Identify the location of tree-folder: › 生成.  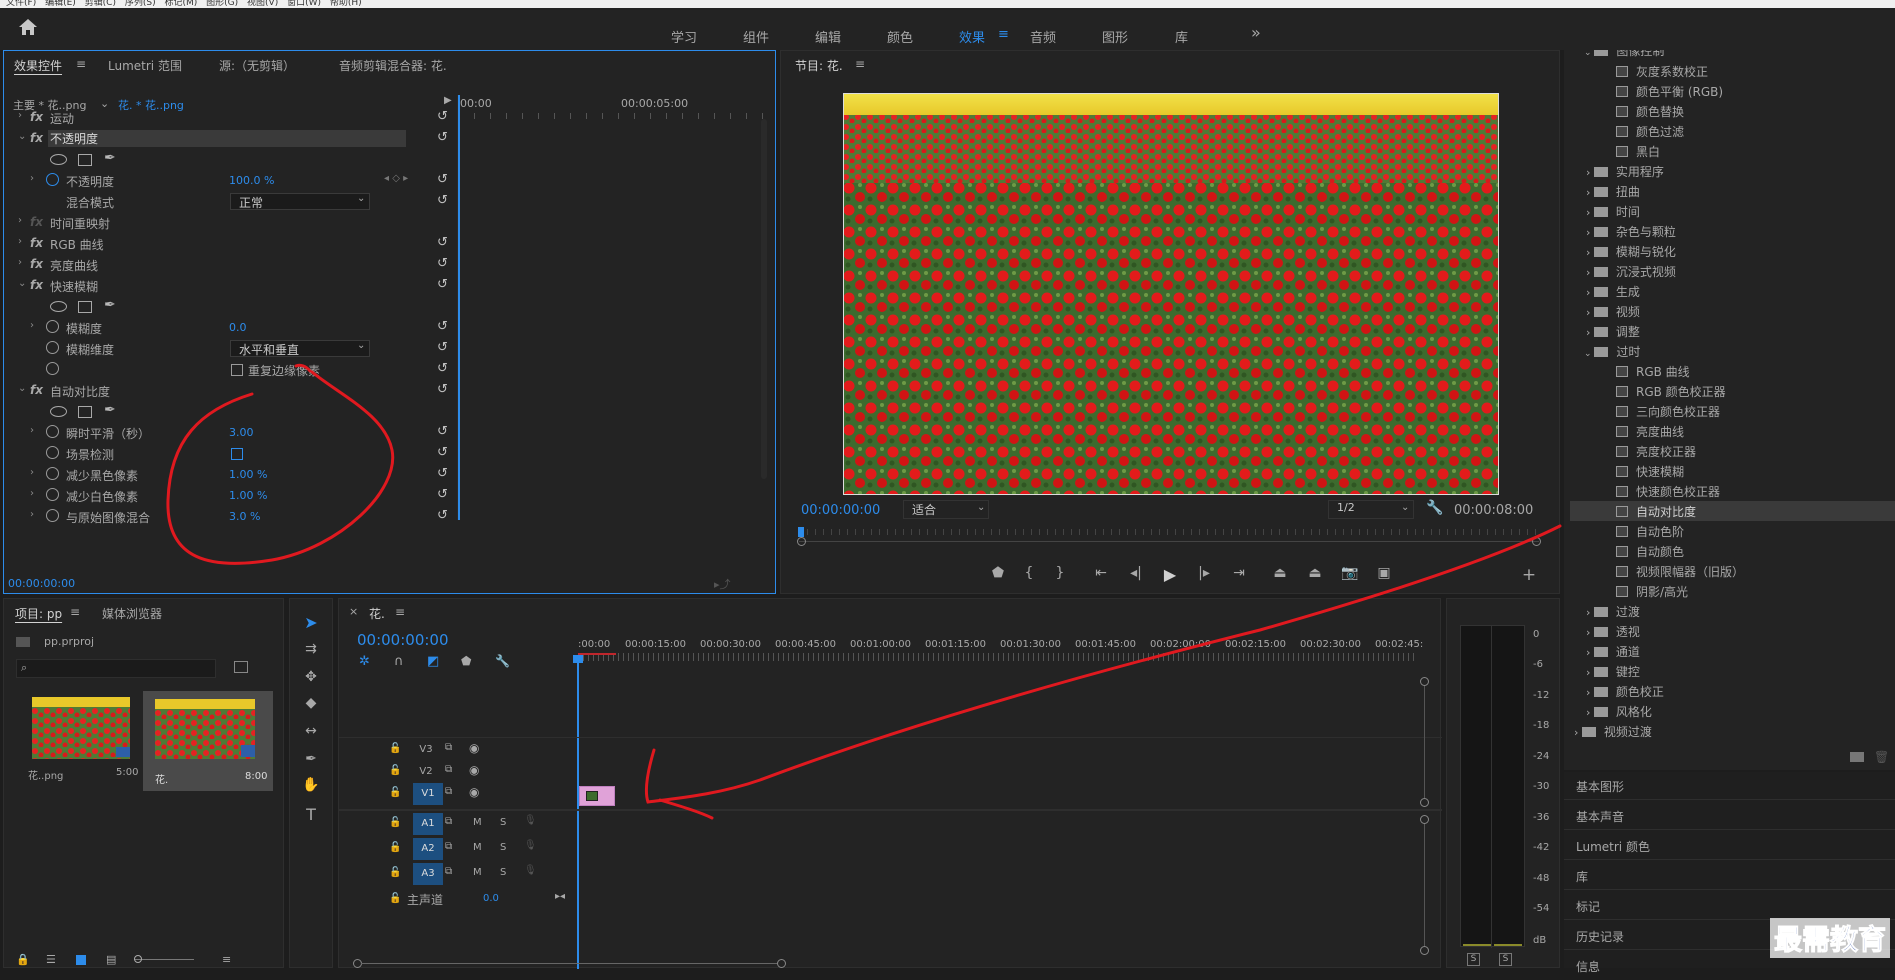
(1613, 291).